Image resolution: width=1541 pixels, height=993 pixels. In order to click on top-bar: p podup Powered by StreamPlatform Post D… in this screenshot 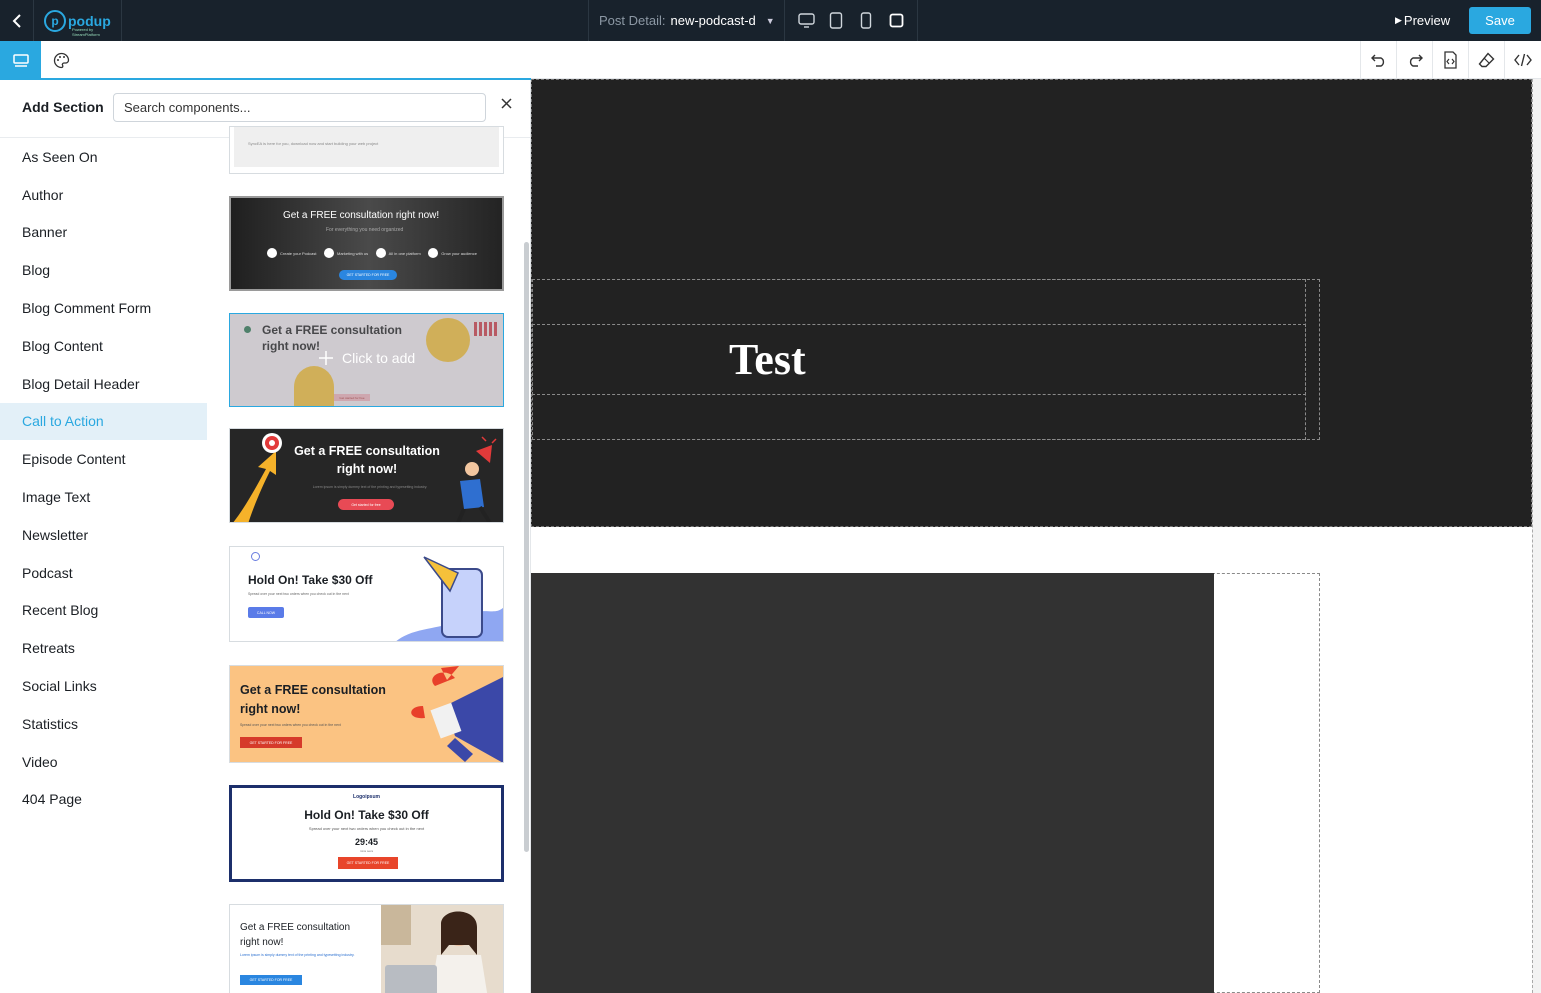, I will do `click(770, 20)`.